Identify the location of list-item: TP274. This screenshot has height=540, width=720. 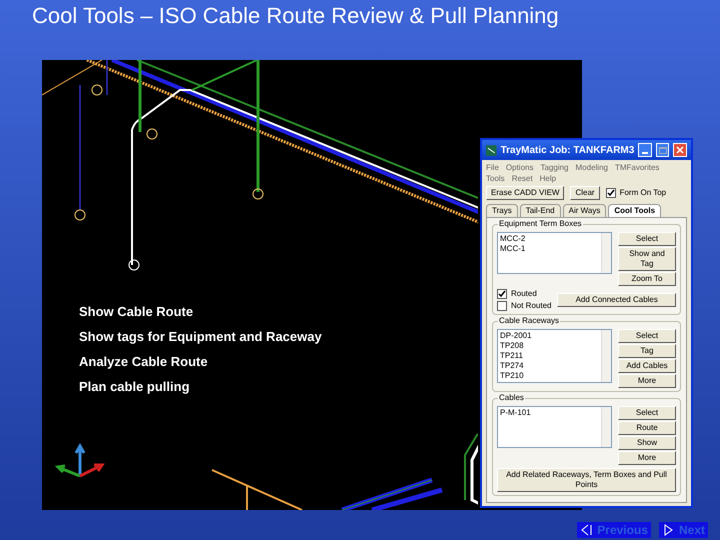
(549, 366).